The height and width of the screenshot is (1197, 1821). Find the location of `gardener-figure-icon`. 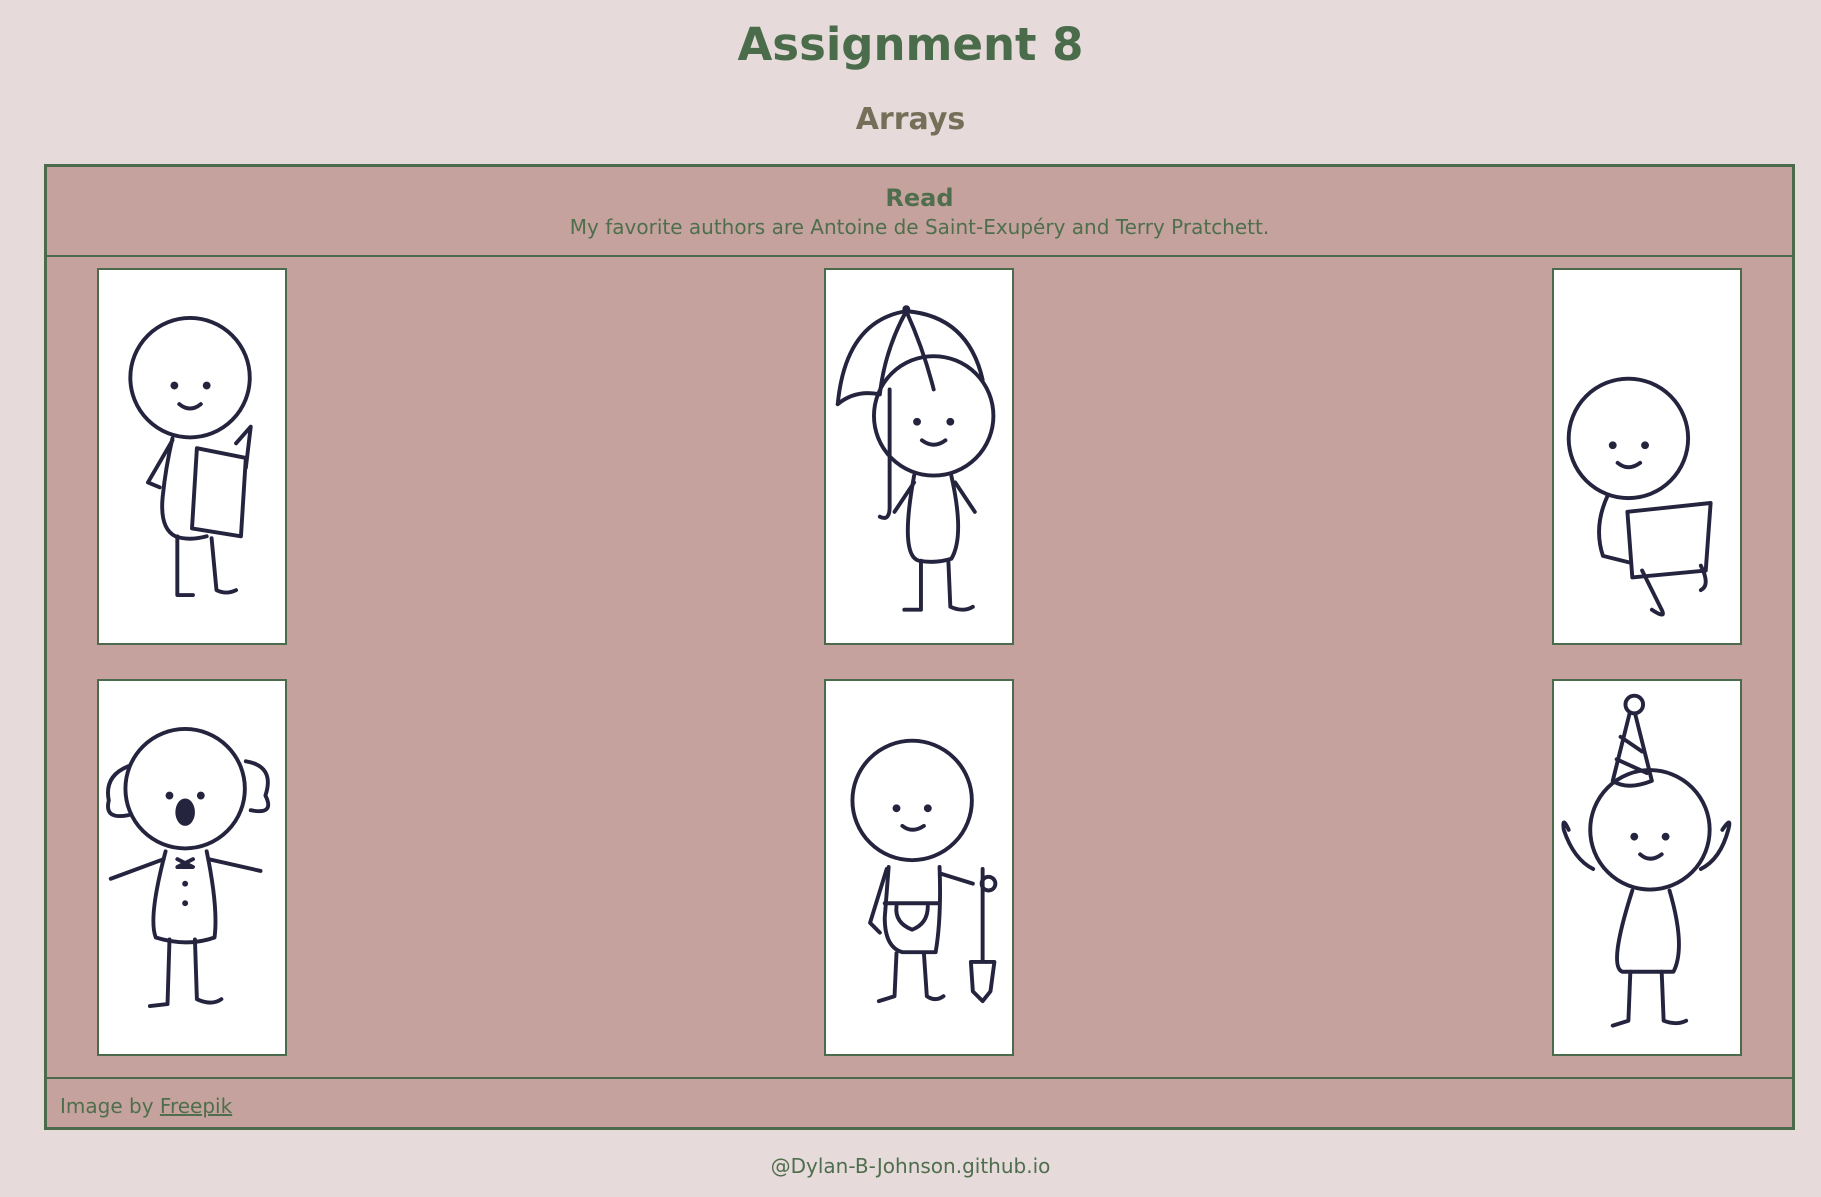

gardener-figure-icon is located at coordinates (924, 871).